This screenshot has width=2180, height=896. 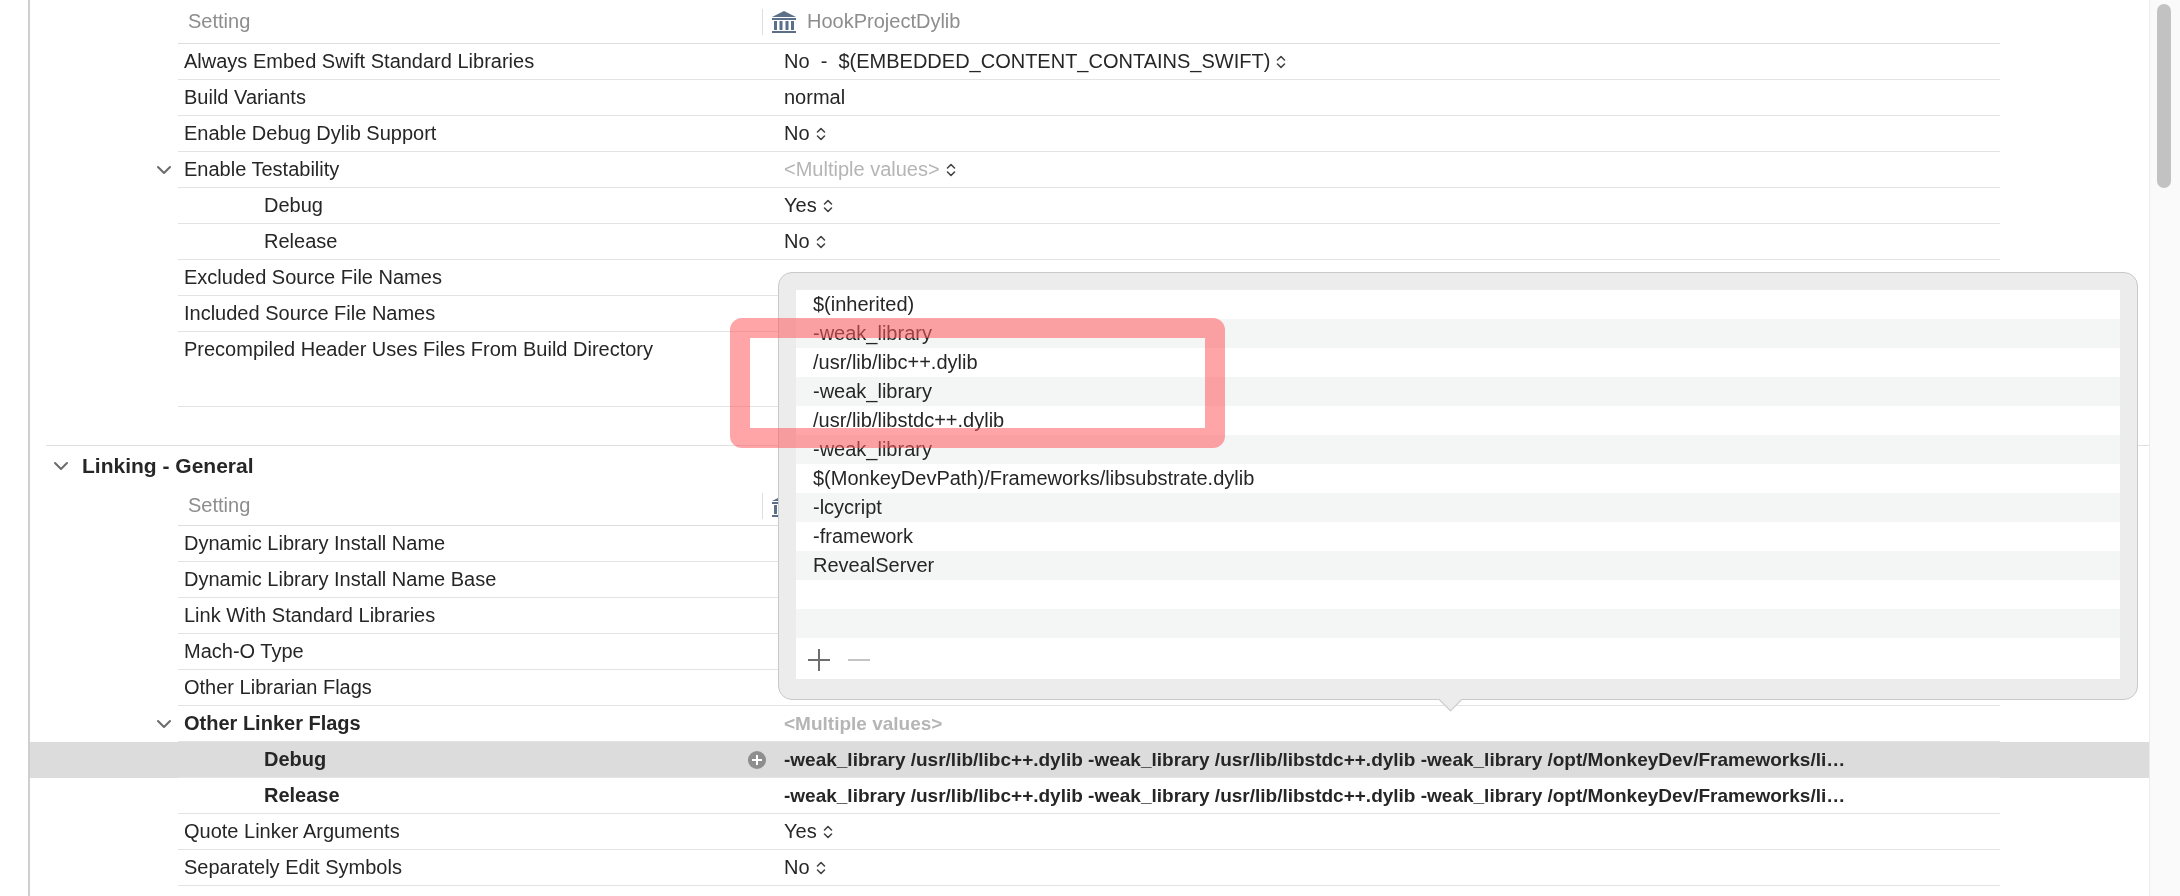 I want to click on setting-row: Release No, so click(x=1089, y=242).